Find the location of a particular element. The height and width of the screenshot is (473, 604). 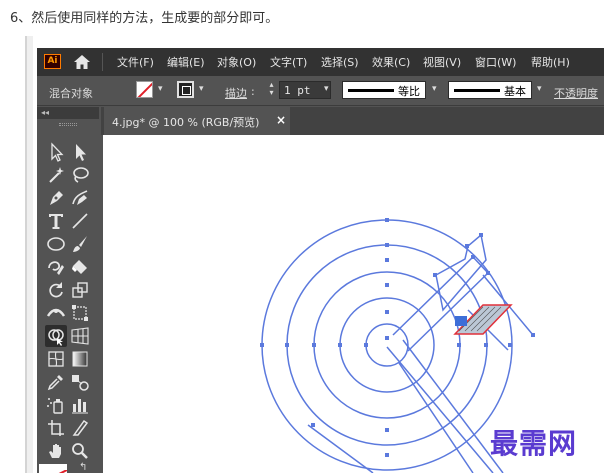

direct-selection-tool-icon is located at coordinates (80, 152).